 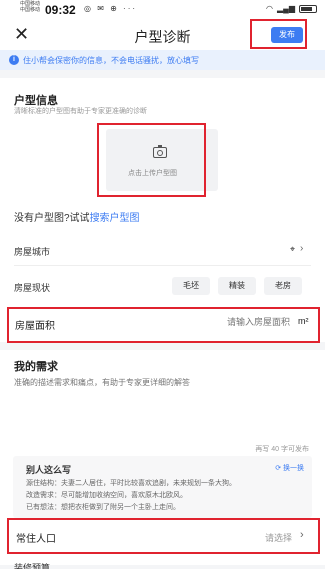 What do you see at coordinates (103, 507) in the screenshot?
I see `example-line: 已有想法：想把衣柜做到了附另一个主卧上走间。` at bounding box center [103, 507].